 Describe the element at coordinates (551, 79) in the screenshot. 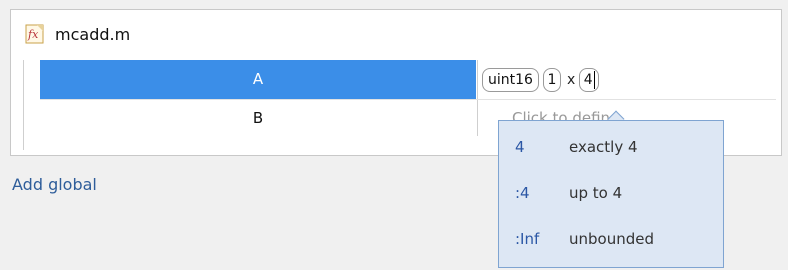

I see `dimension-1-chip: 1` at that location.